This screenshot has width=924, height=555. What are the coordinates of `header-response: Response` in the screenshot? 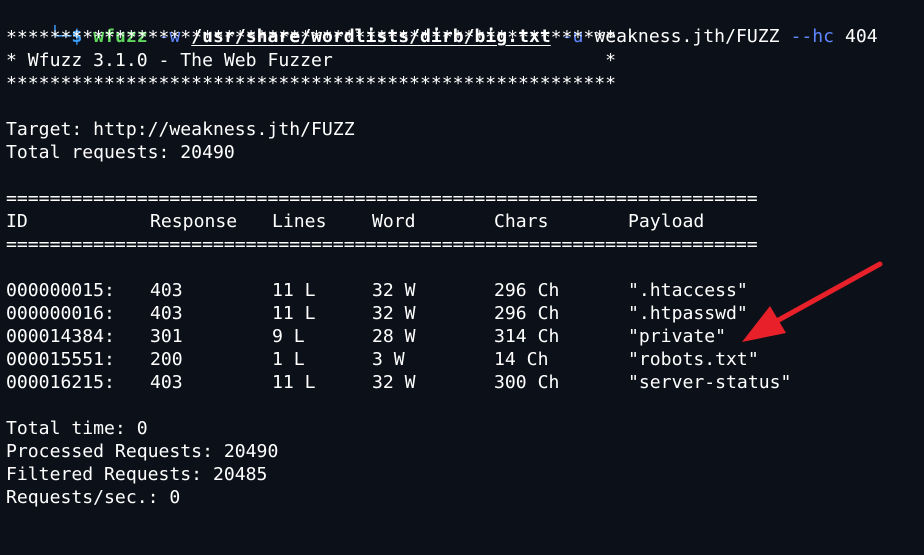 It's located at (194, 221).